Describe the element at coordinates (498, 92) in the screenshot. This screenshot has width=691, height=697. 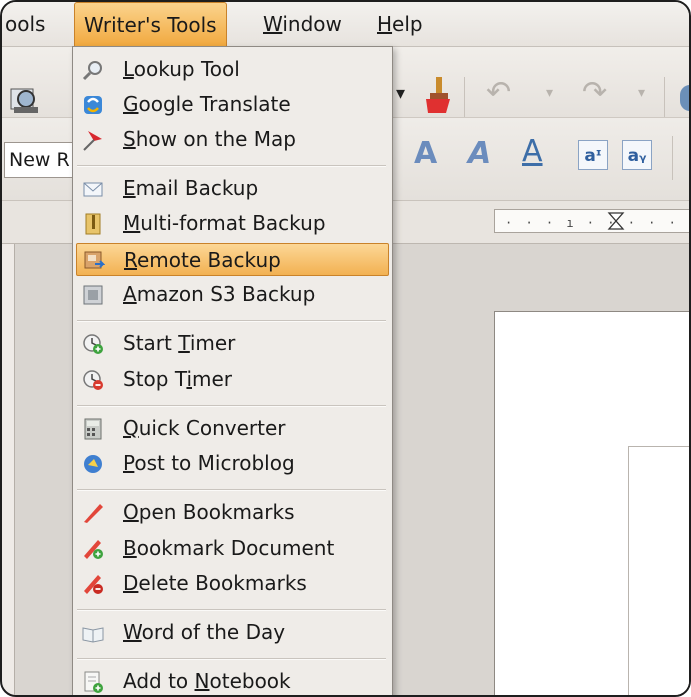
I see `undo-icon: ↶` at that location.